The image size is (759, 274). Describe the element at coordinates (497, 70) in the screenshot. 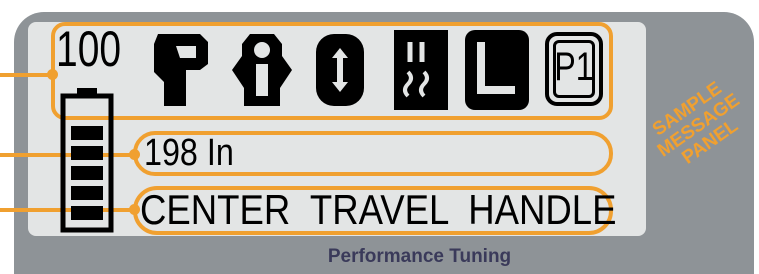

I see `recline-icon` at that location.